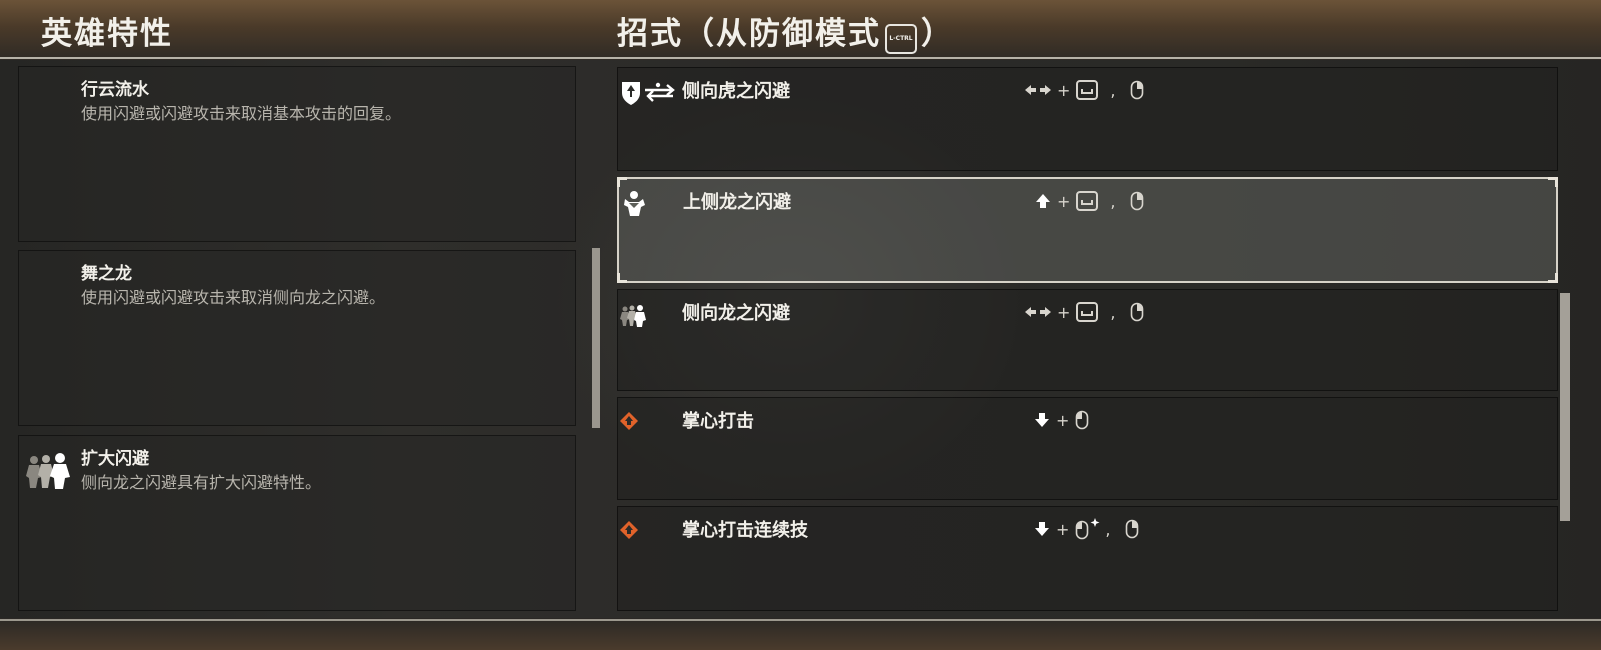 This screenshot has width=1601, height=650. What do you see at coordinates (634, 203) in the screenshot?
I see `dragon-figure-icon` at bounding box center [634, 203].